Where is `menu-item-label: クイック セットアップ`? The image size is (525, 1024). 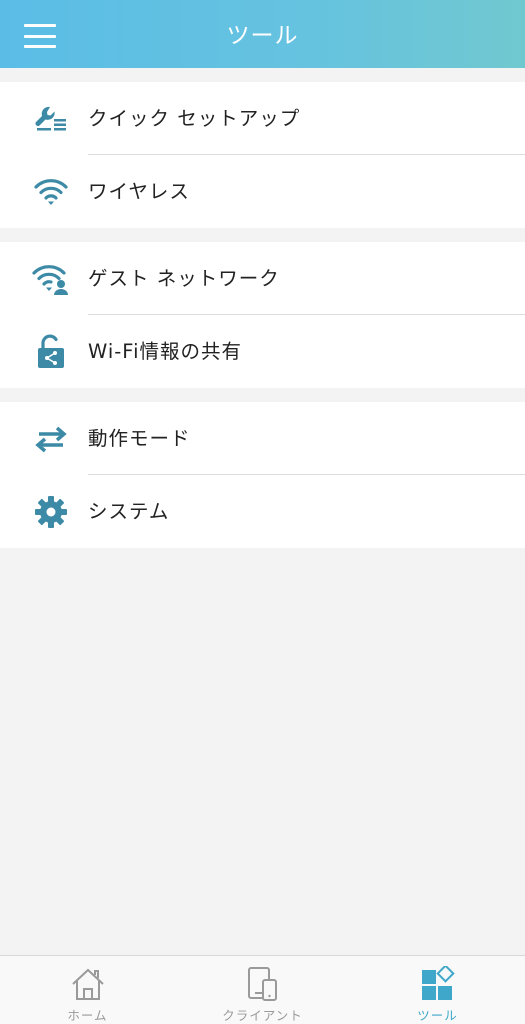
menu-item-label: クイック セットアップ is located at coordinates (194, 118).